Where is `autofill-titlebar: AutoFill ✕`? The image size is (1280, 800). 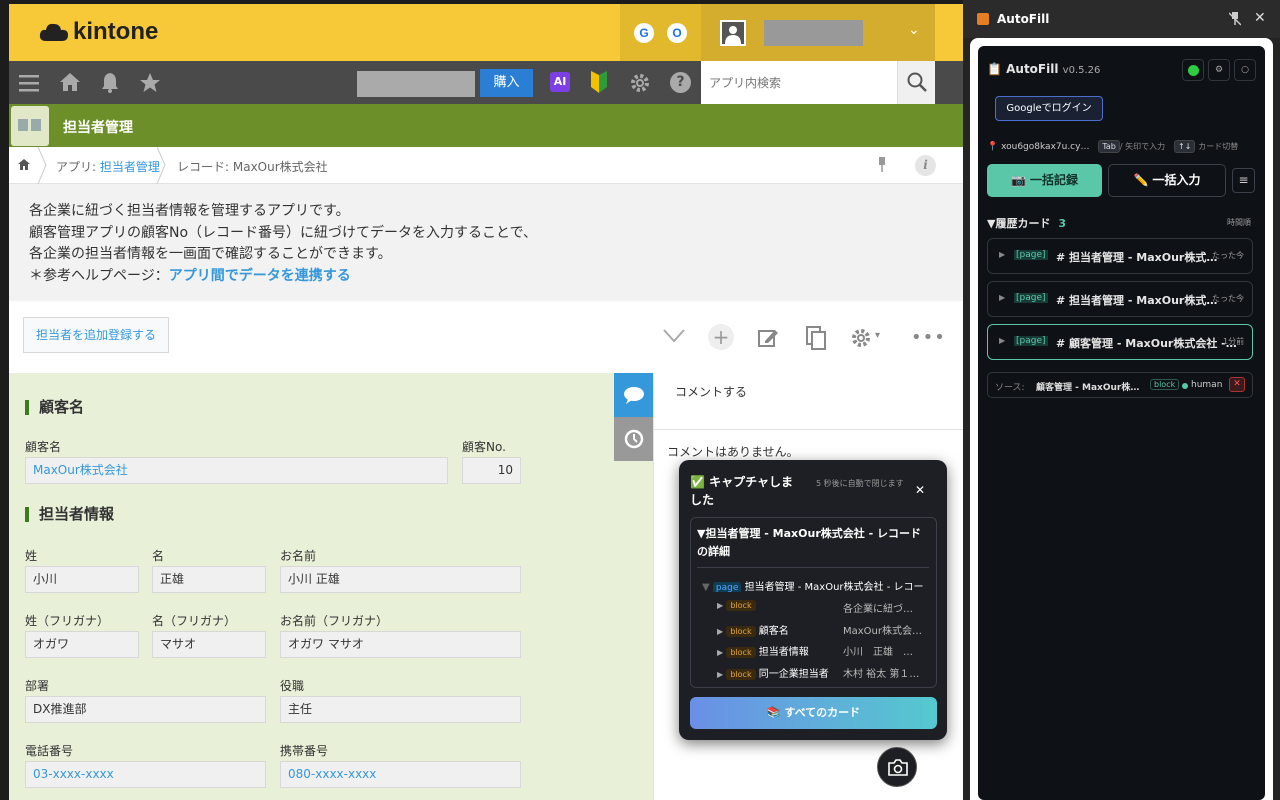
autofill-titlebar: AutoFill ✕ is located at coordinates (1121, 19).